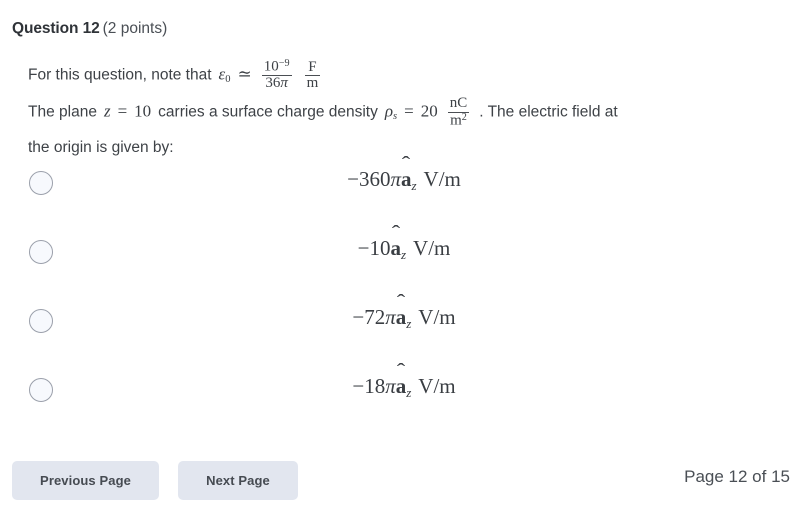 This screenshot has width=812, height=525. I want to click on rho-symbol: ρ, so click(389, 111).